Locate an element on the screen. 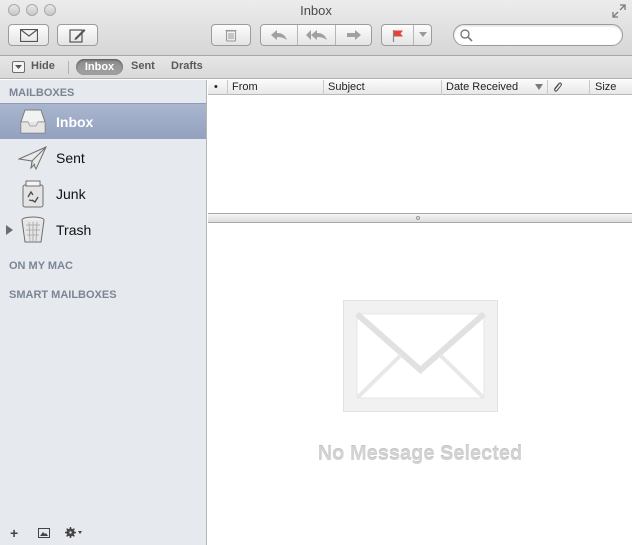 The image size is (632, 545). envelope-icon is located at coordinates (28, 35).